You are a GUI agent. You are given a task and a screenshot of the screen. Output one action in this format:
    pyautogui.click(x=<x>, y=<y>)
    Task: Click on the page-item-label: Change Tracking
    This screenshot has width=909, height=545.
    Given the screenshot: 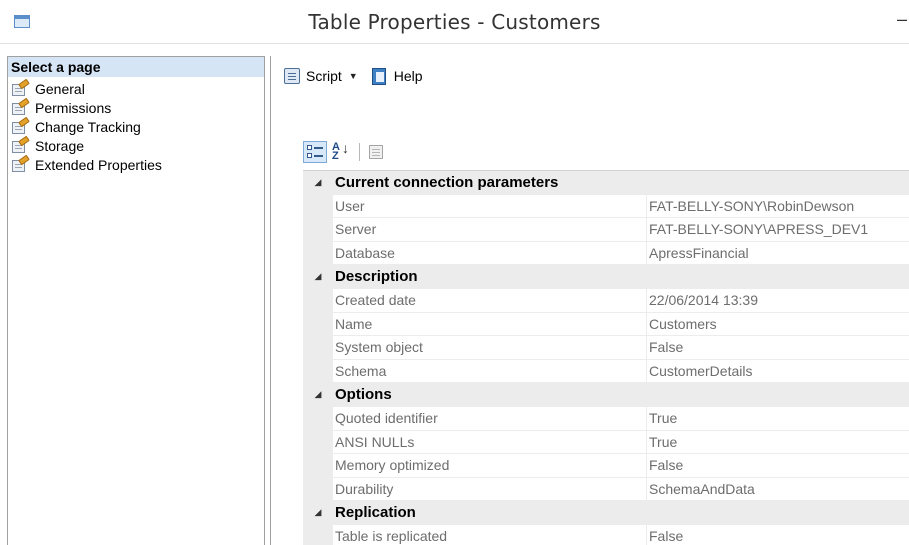 What is the action you would take?
    pyautogui.click(x=88, y=126)
    